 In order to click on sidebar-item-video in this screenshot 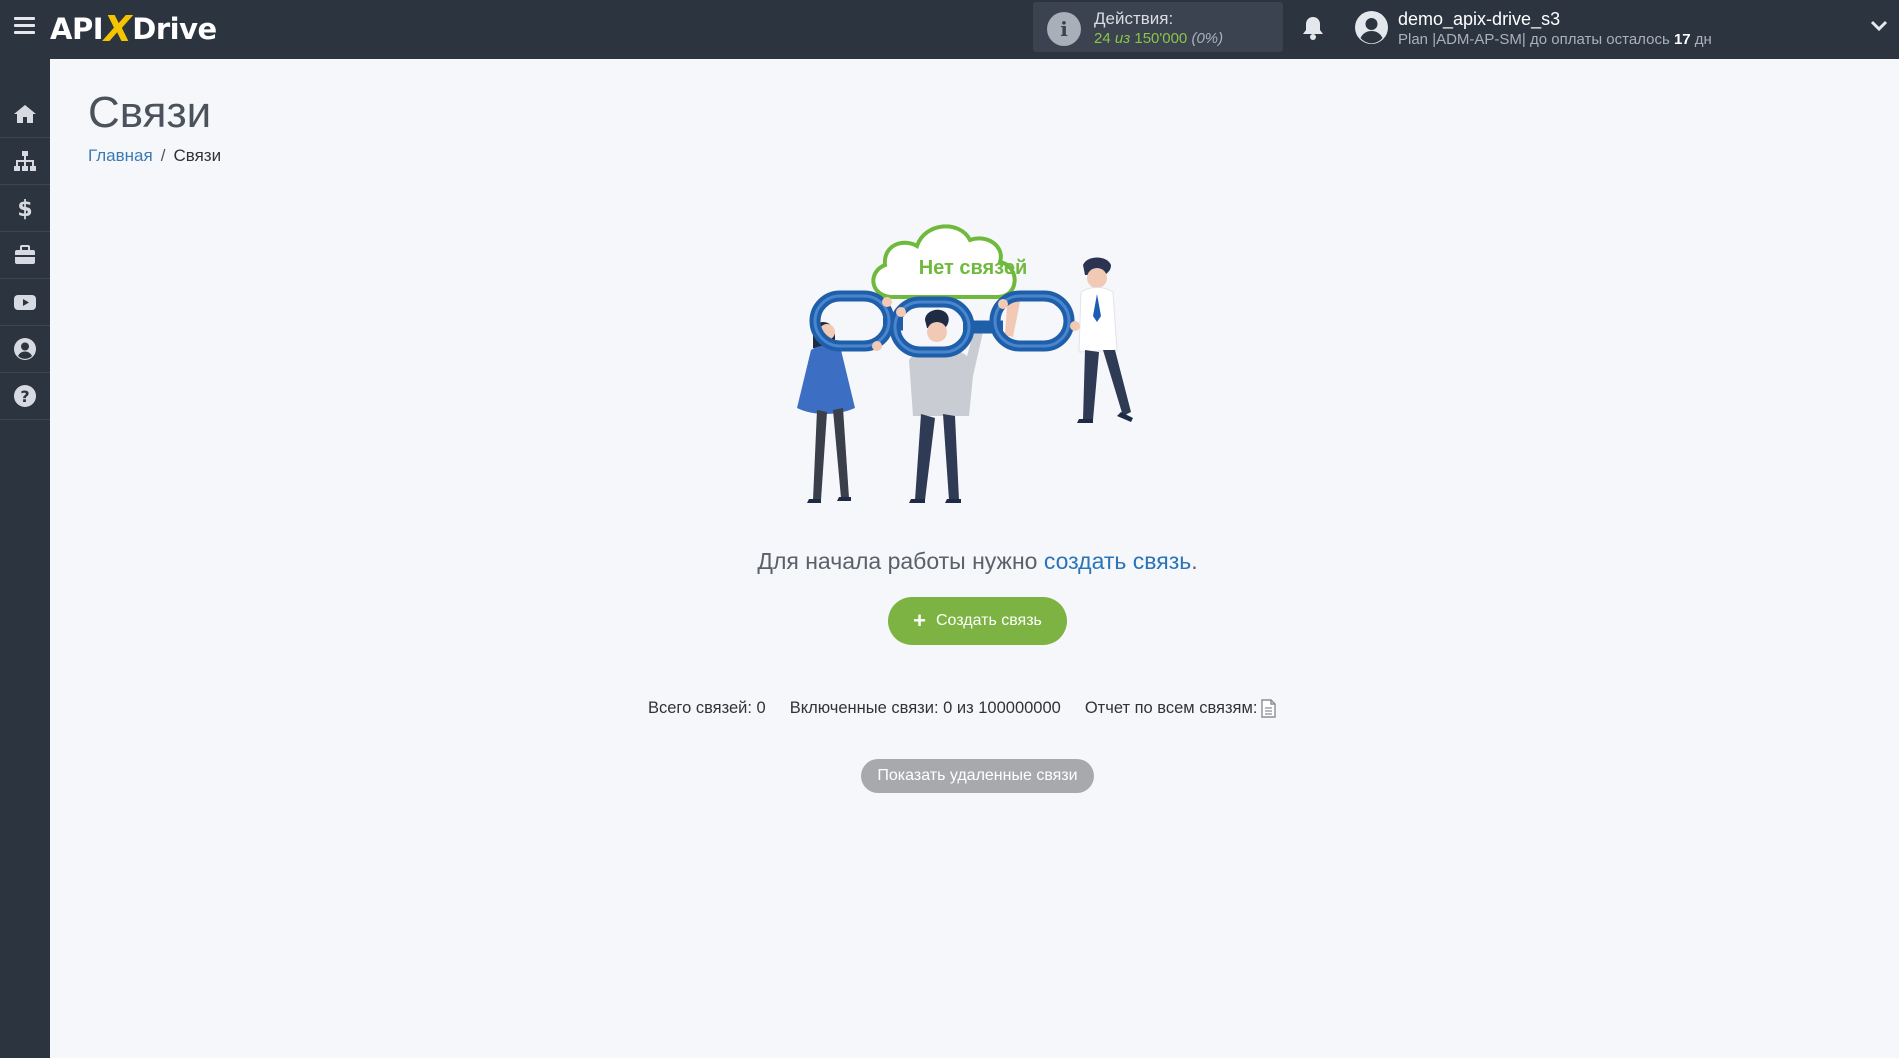, I will do `click(25, 302)`.